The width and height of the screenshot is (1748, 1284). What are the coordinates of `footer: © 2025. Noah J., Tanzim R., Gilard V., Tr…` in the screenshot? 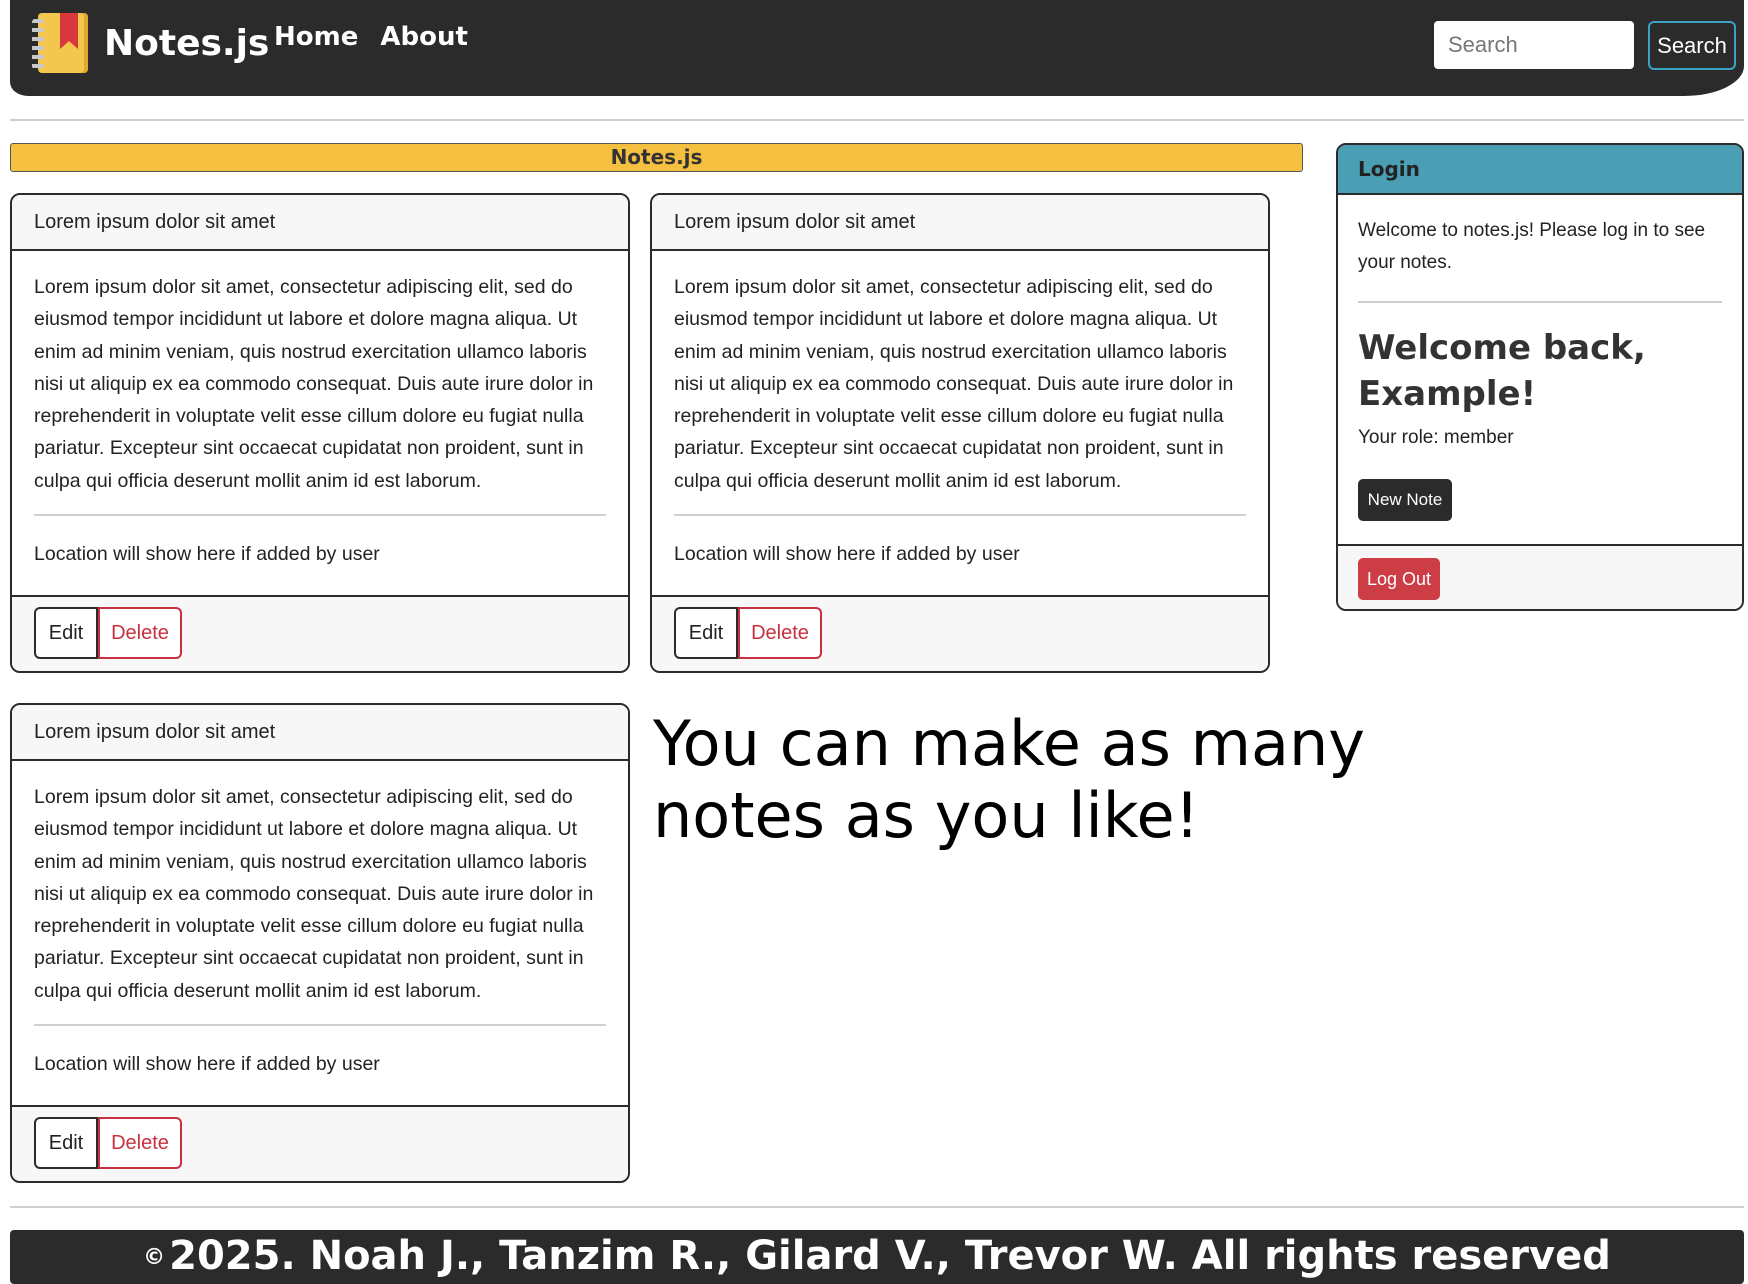 It's located at (877, 1257).